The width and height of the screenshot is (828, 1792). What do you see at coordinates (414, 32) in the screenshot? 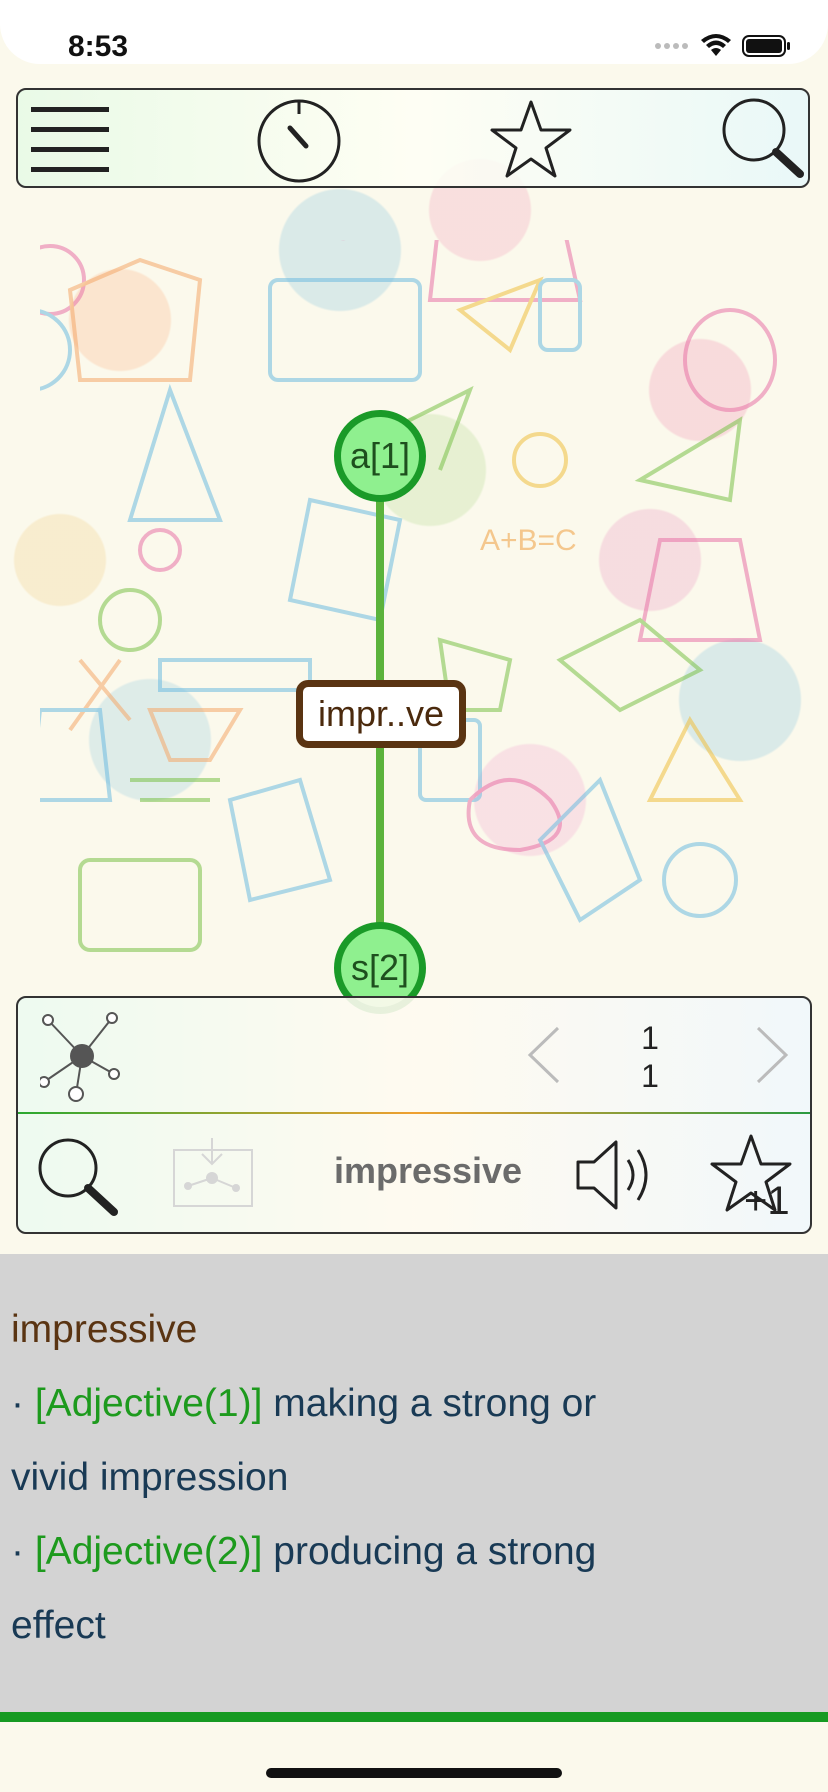
I see `status-bar: 8:53` at bounding box center [414, 32].